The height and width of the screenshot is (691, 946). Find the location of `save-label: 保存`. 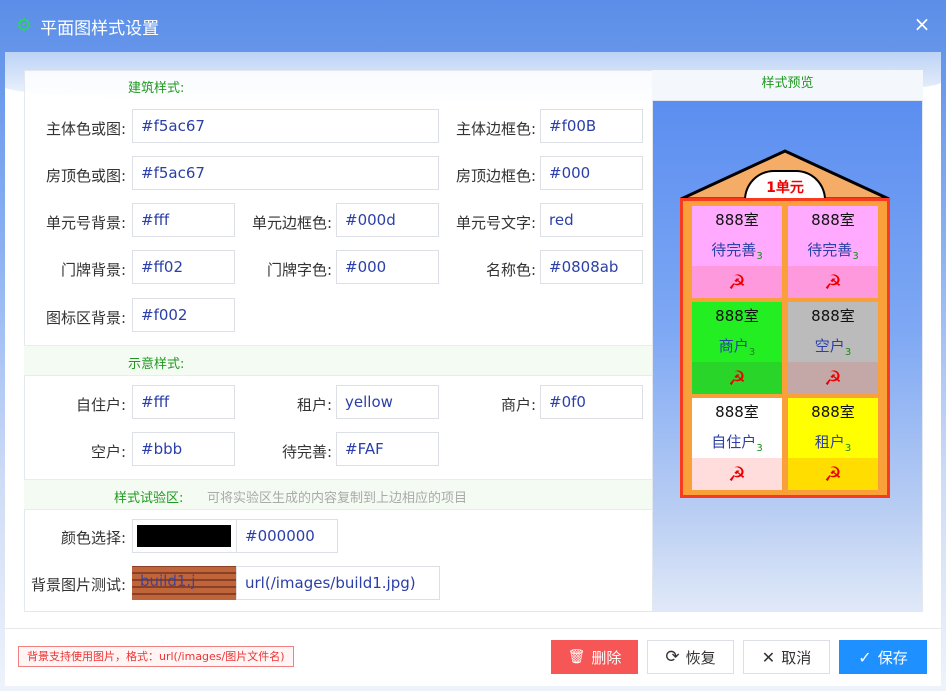

save-label: 保存 is located at coordinates (892, 657).